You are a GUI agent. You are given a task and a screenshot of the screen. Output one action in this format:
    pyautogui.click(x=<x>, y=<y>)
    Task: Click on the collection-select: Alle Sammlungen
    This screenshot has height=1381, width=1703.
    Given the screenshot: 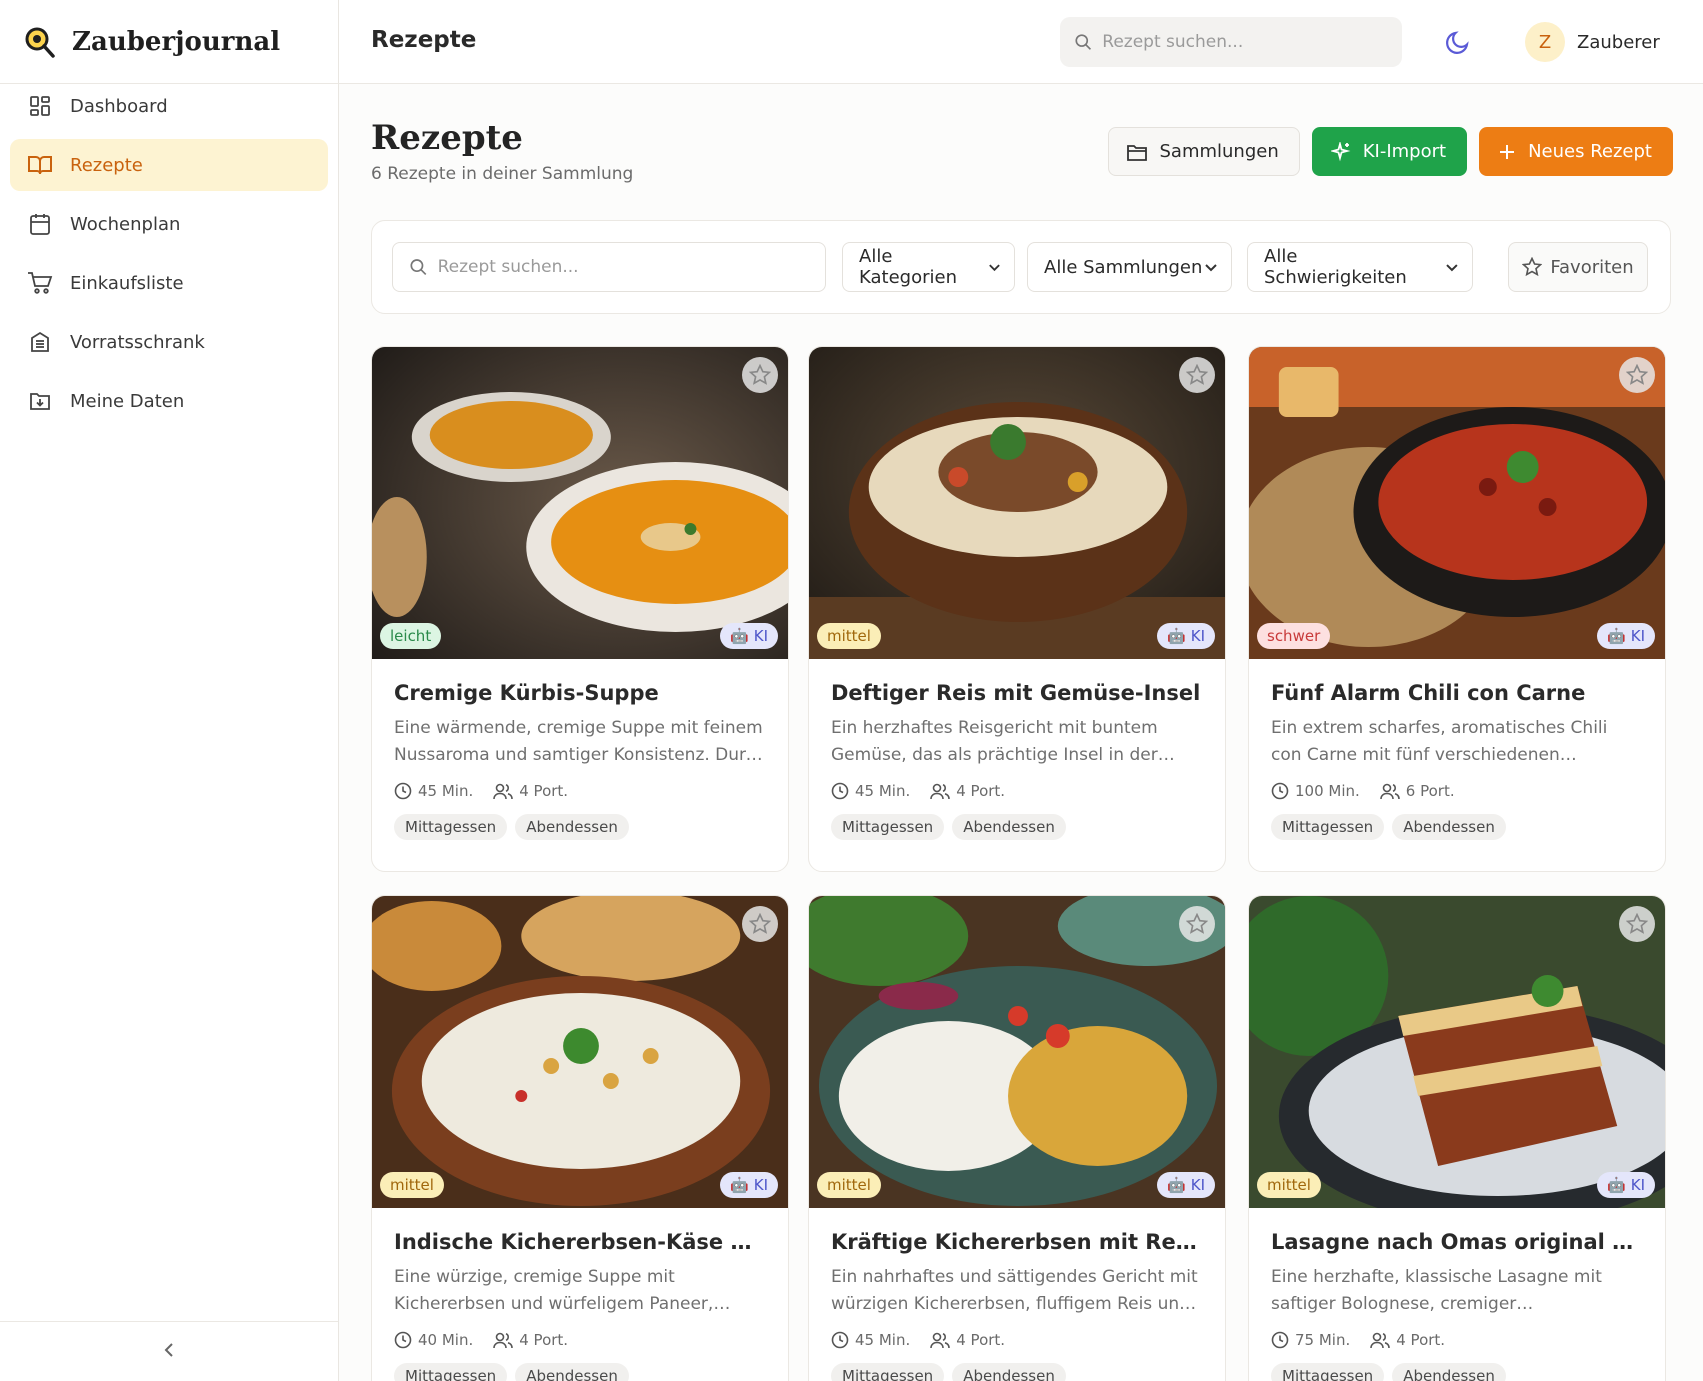 What is the action you would take?
    pyautogui.click(x=1129, y=267)
    